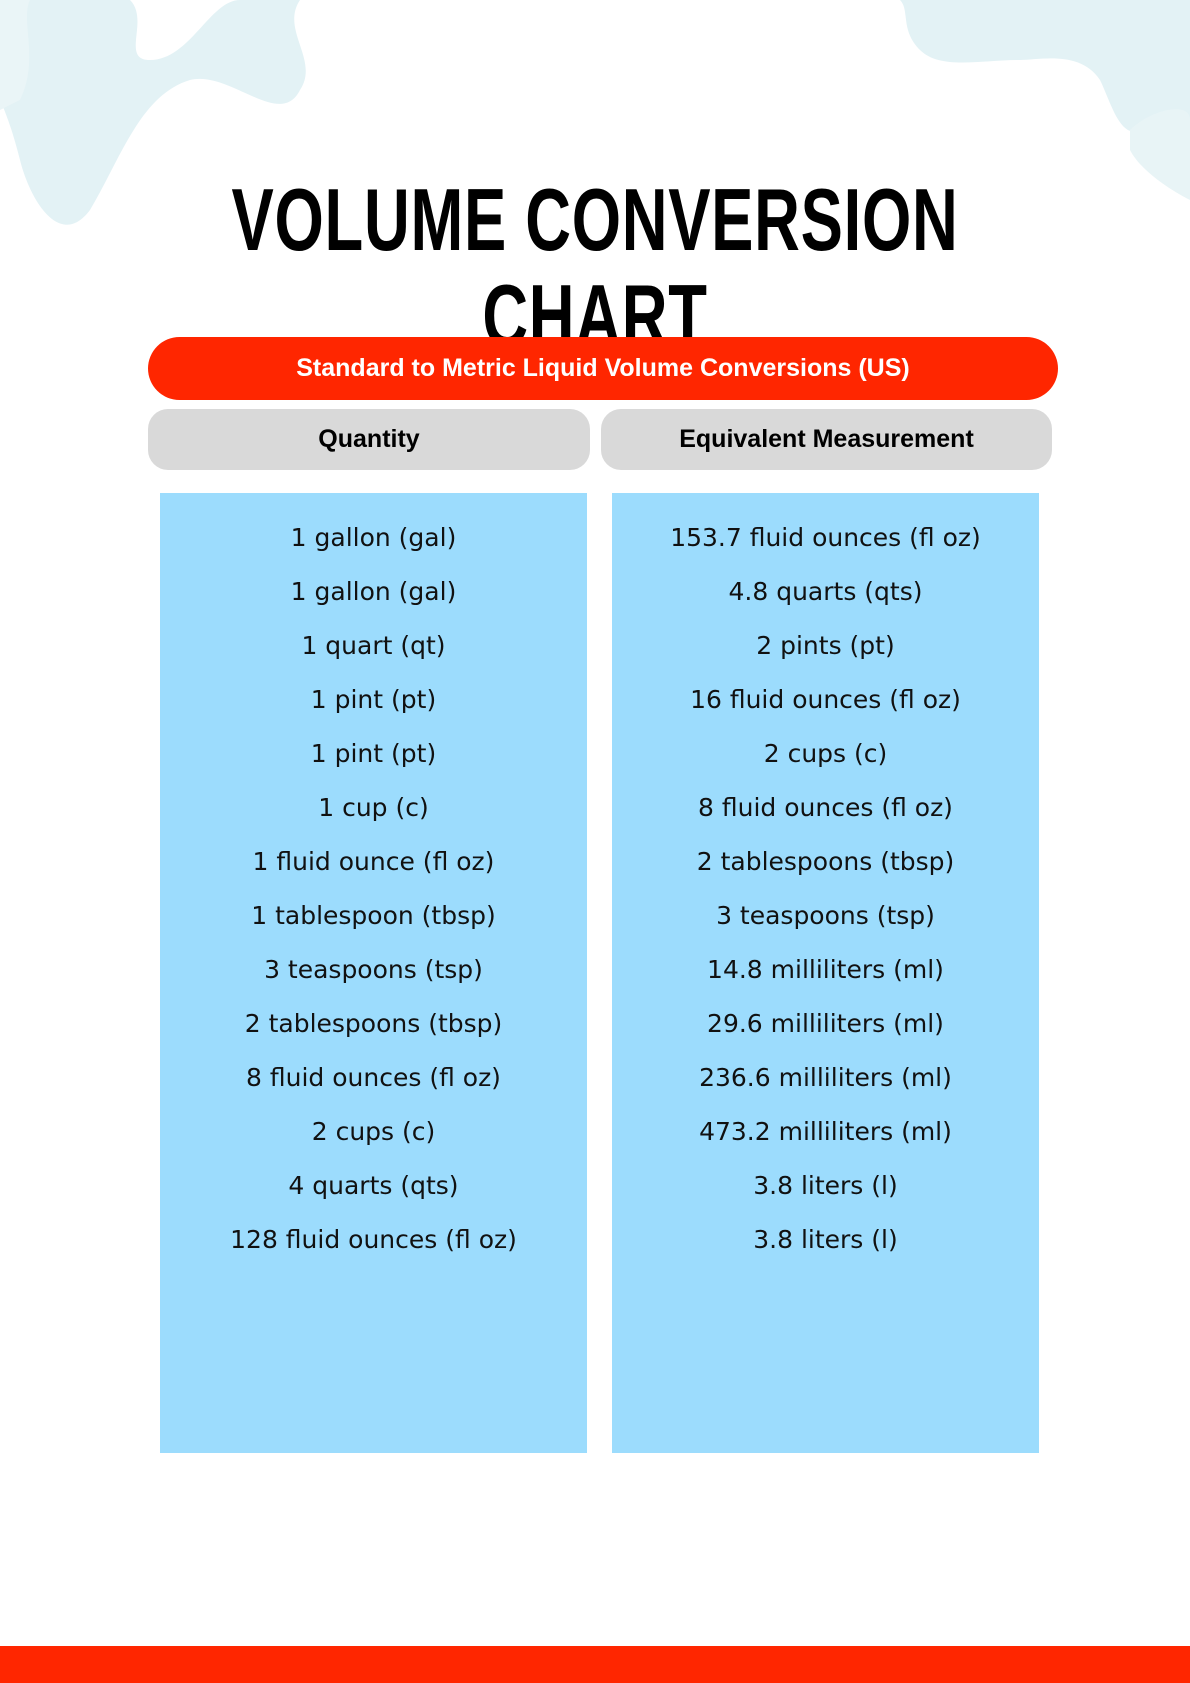  I want to click on quantity-cell: 1 tablespoon (tbsp), so click(373, 915).